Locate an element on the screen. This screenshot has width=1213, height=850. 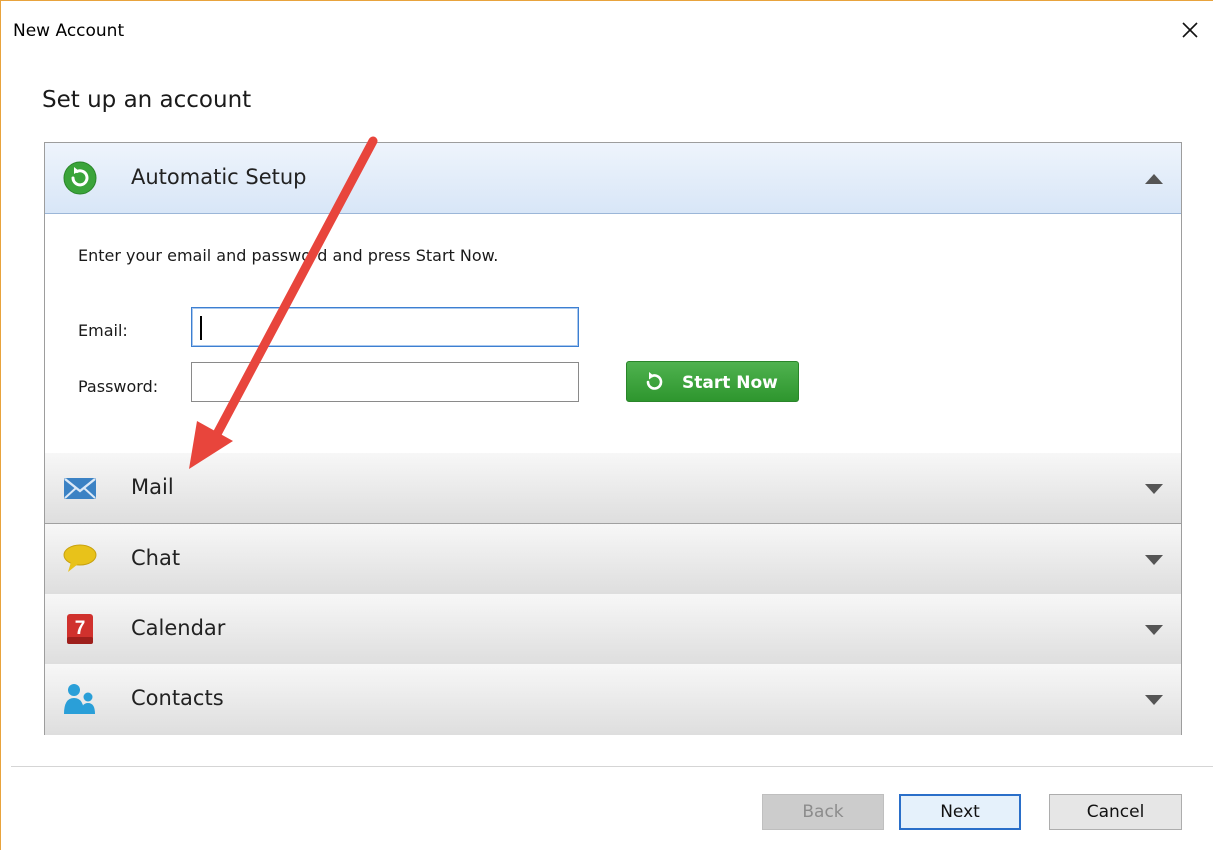
svg-text: 7 is located at coordinates (80, 628).